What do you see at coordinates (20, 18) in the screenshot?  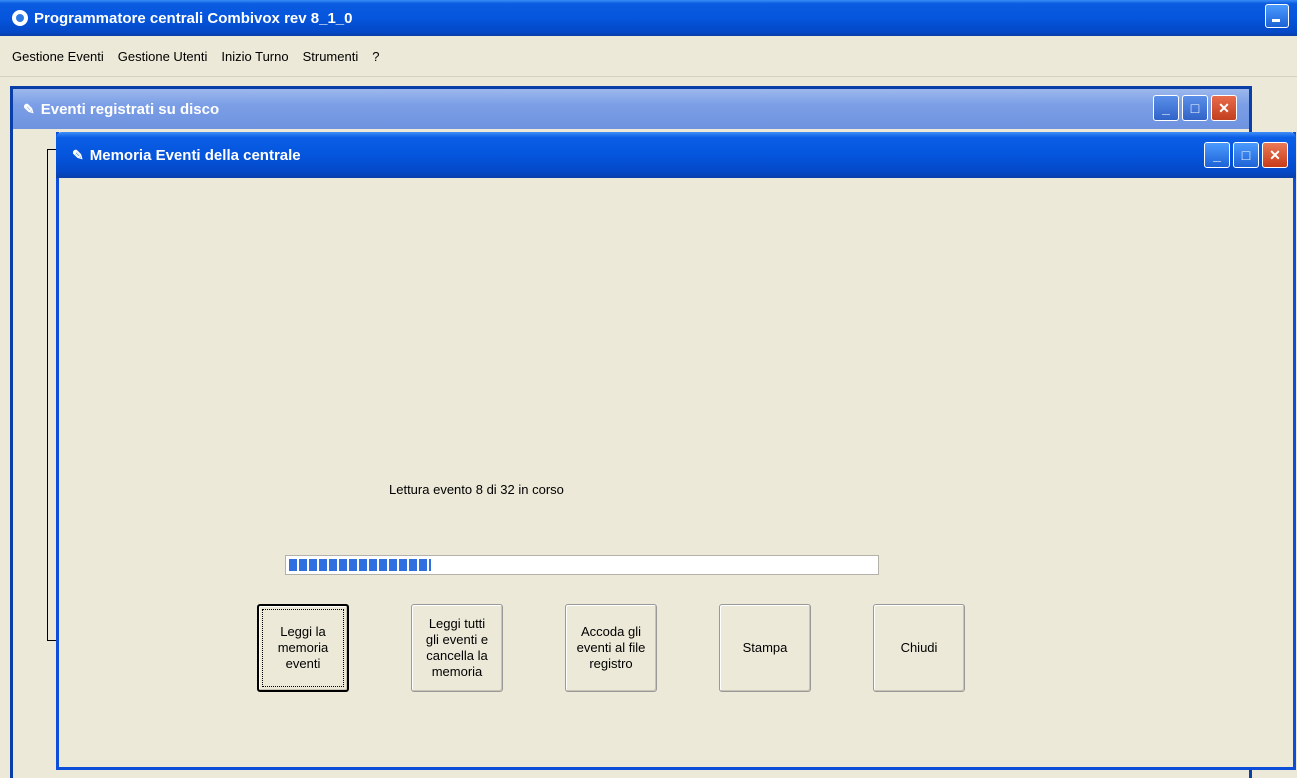 I see `app-icon` at bounding box center [20, 18].